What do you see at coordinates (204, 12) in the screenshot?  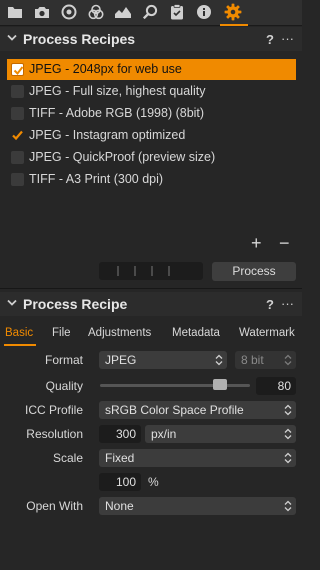 I see `info-icon` at bounding box center [204, 12].